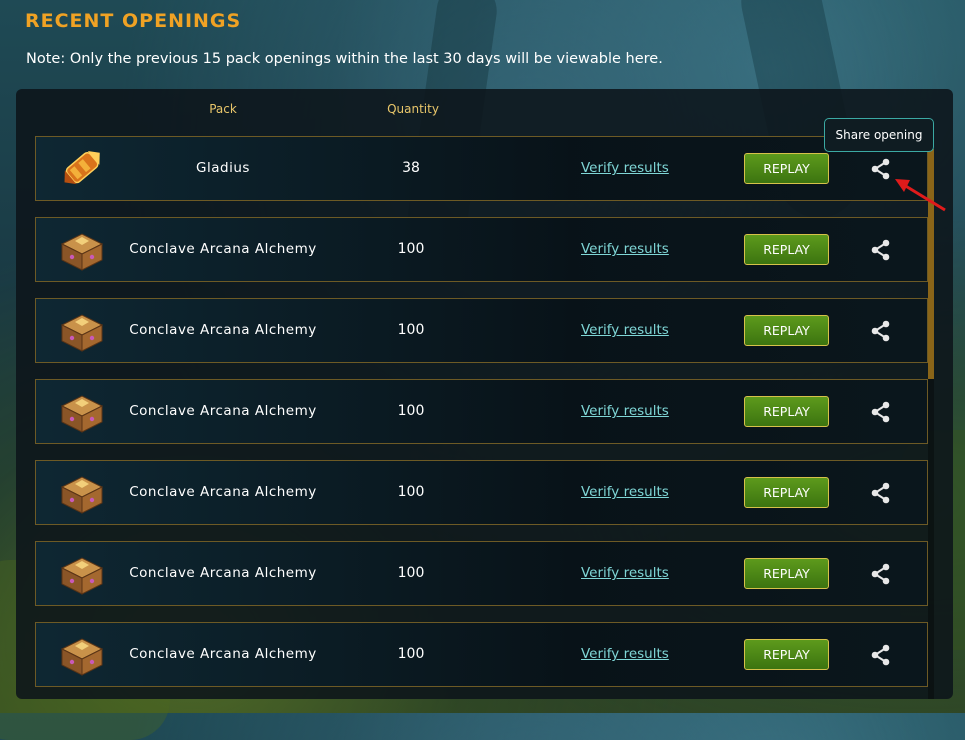  I want to click on pack-quantity: 38, so click(411, 168).